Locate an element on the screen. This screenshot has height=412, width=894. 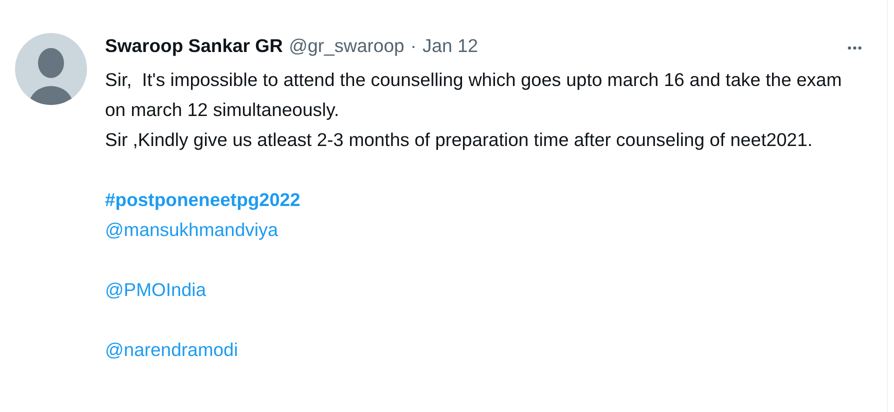
tweet-text: Sir, It's impossible to attend the counselling which goes upto march 16 and take the exam on march 12 simultaneously. is located at coordinates (474, 95).